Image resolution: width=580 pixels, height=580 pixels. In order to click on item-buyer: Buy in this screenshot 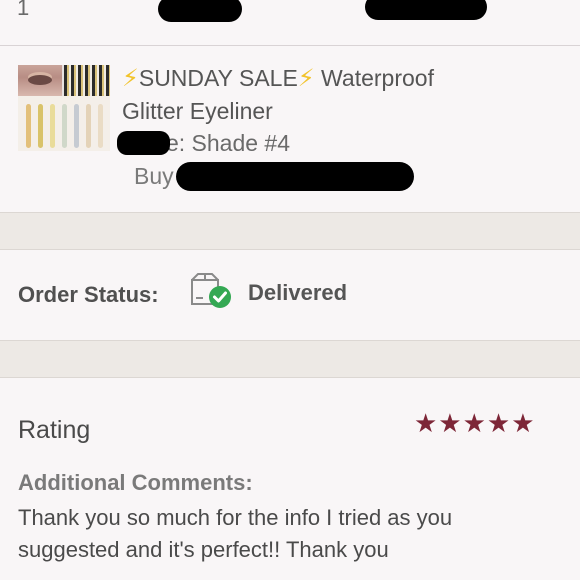, I will do `click(154, 176)`.